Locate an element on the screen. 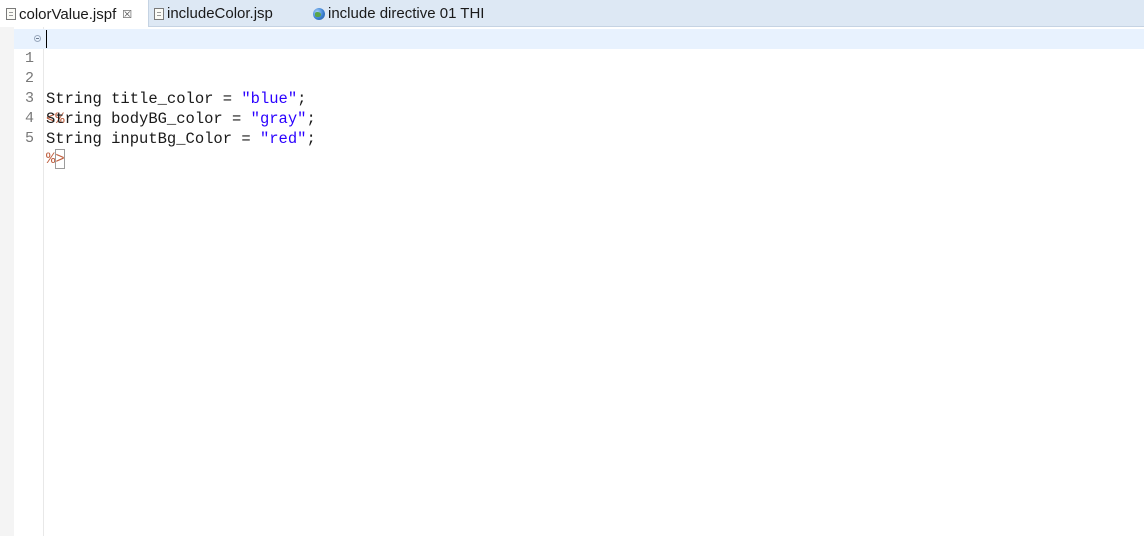  tab-label: colorValue.jspf is located at coordinates (68, 14).